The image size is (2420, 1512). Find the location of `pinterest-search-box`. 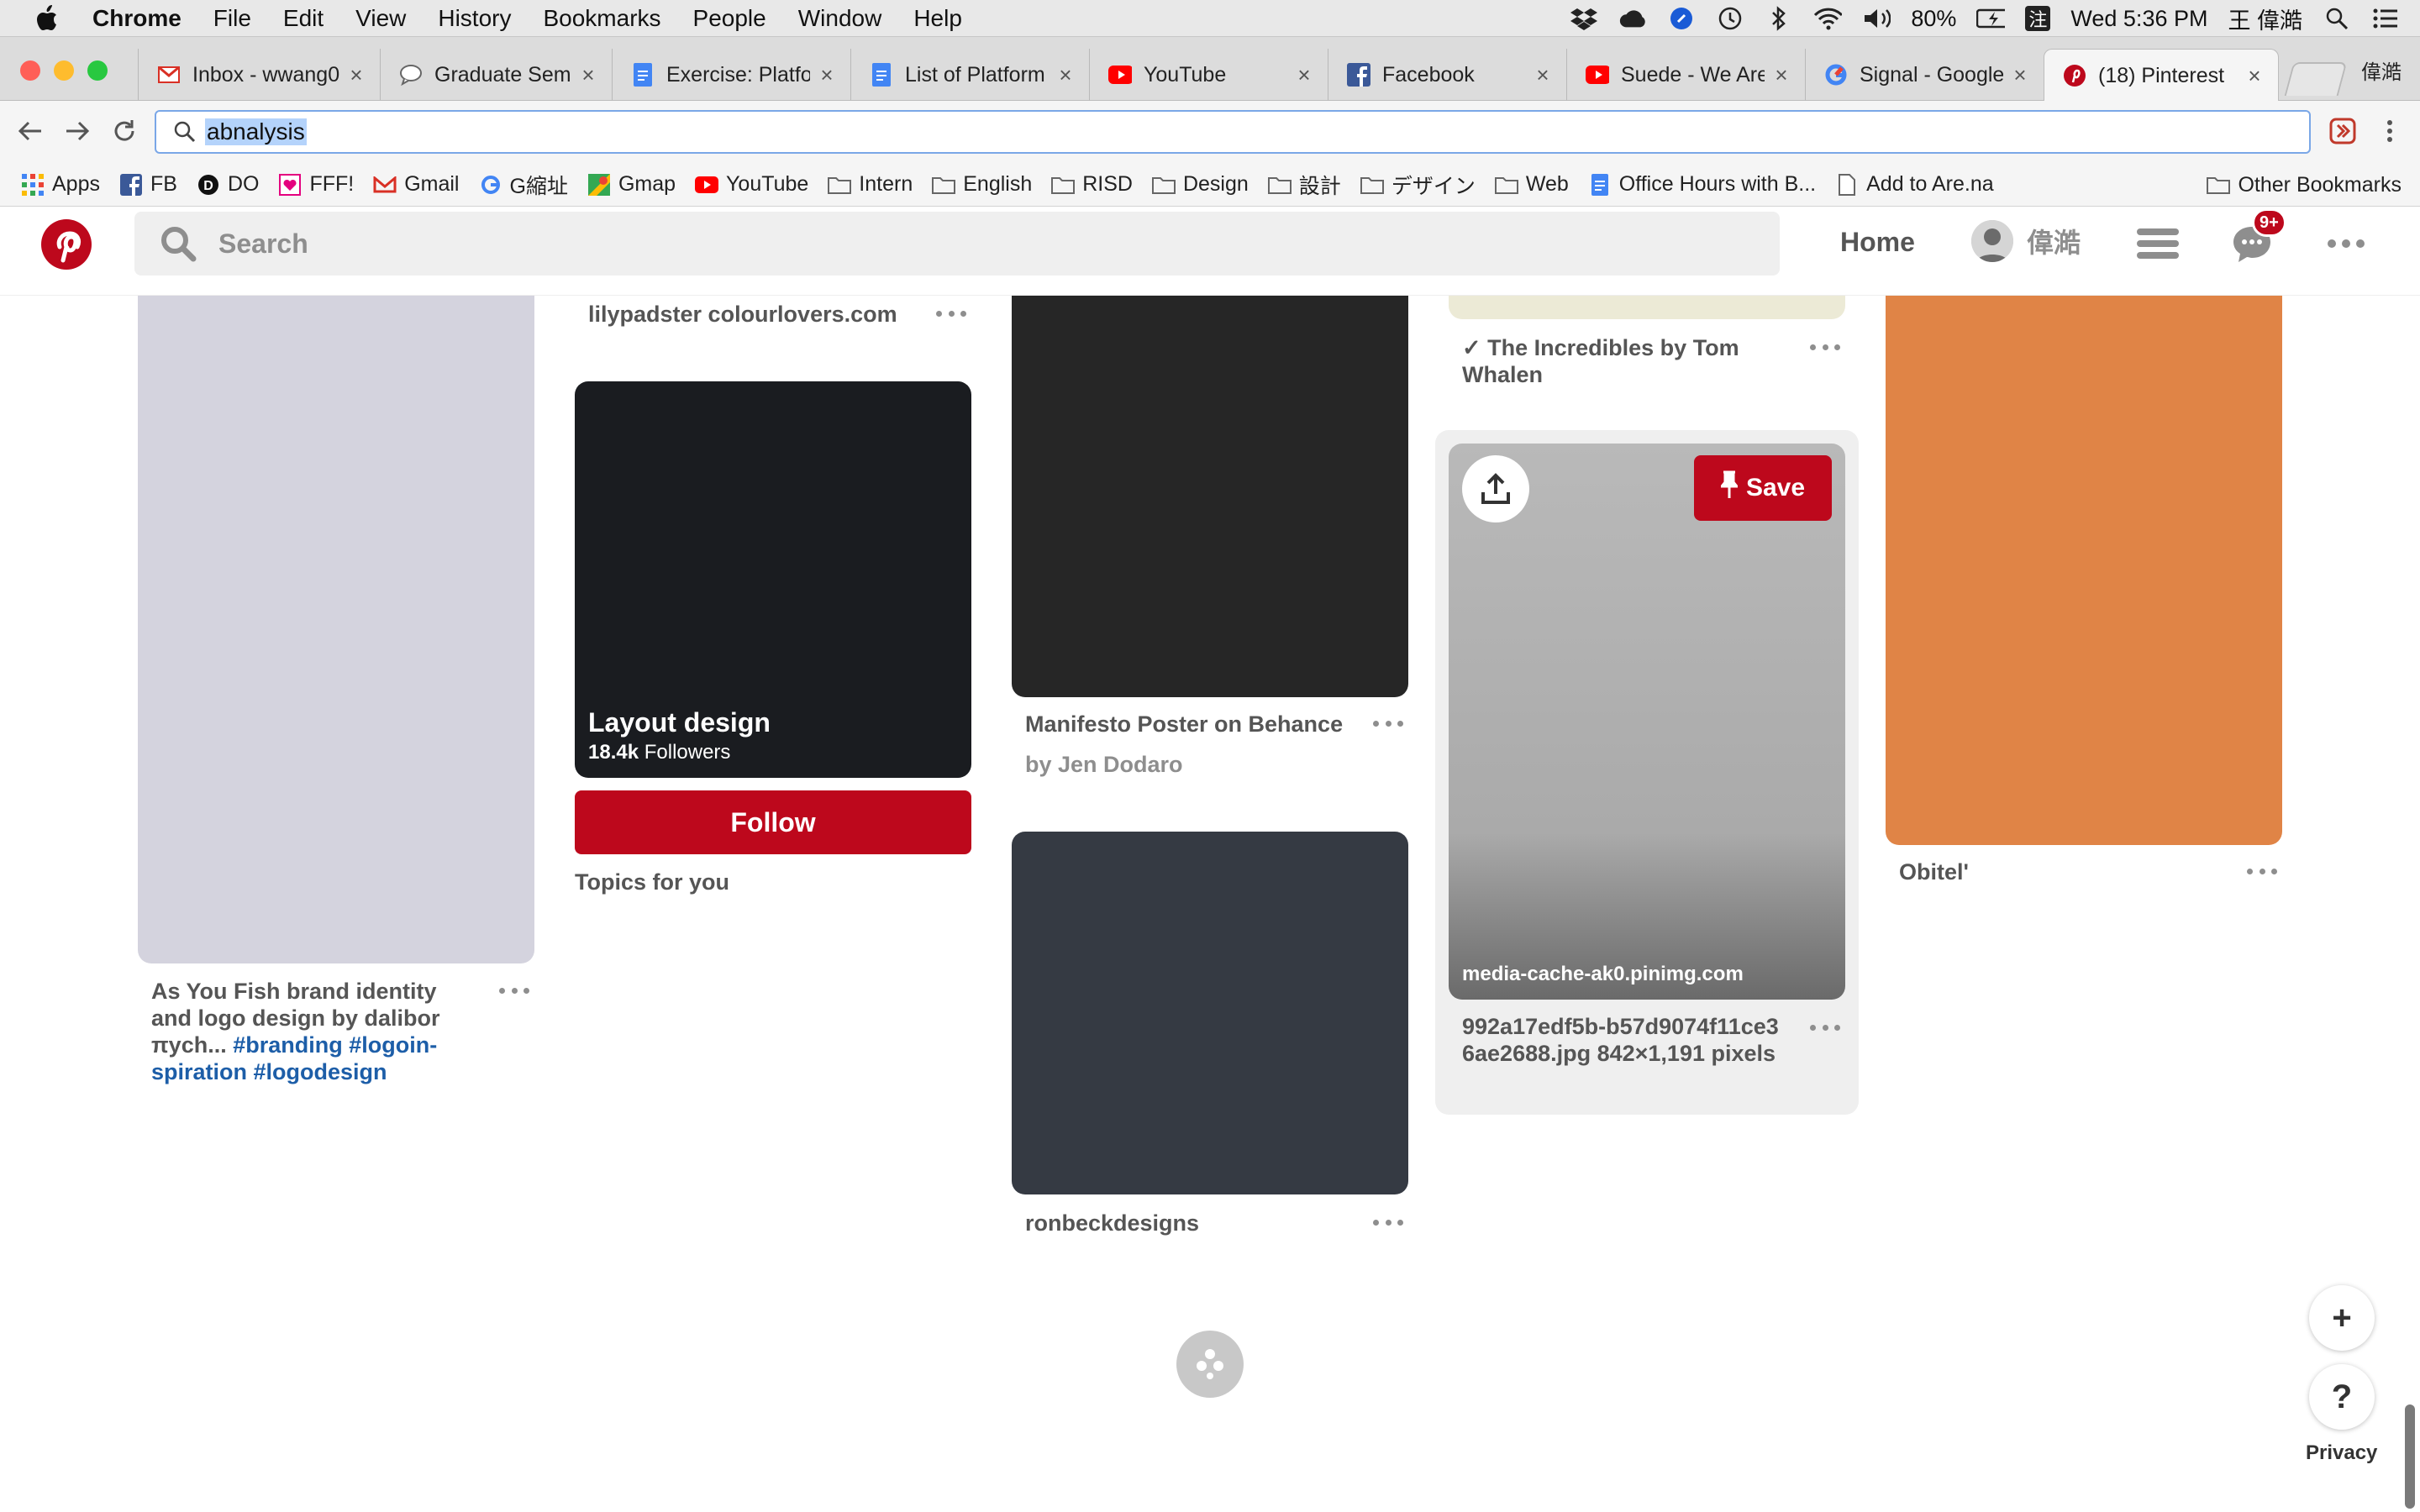

pinterest-search-box is located at coordinates (957, 244).